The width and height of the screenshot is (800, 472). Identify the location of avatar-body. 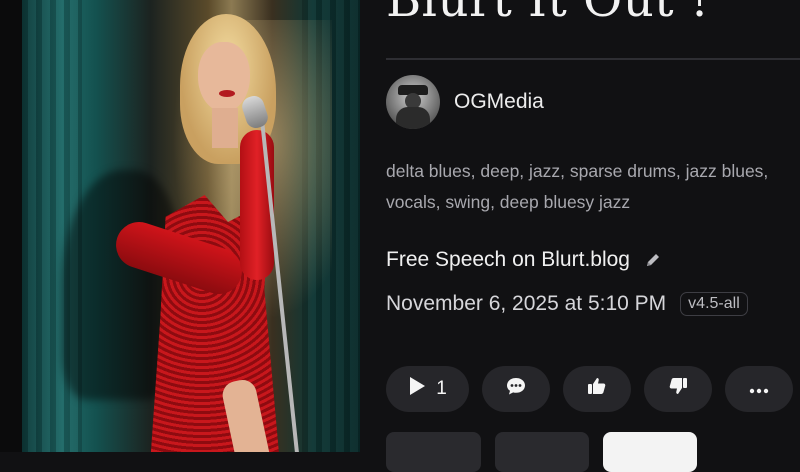
(413, 118).